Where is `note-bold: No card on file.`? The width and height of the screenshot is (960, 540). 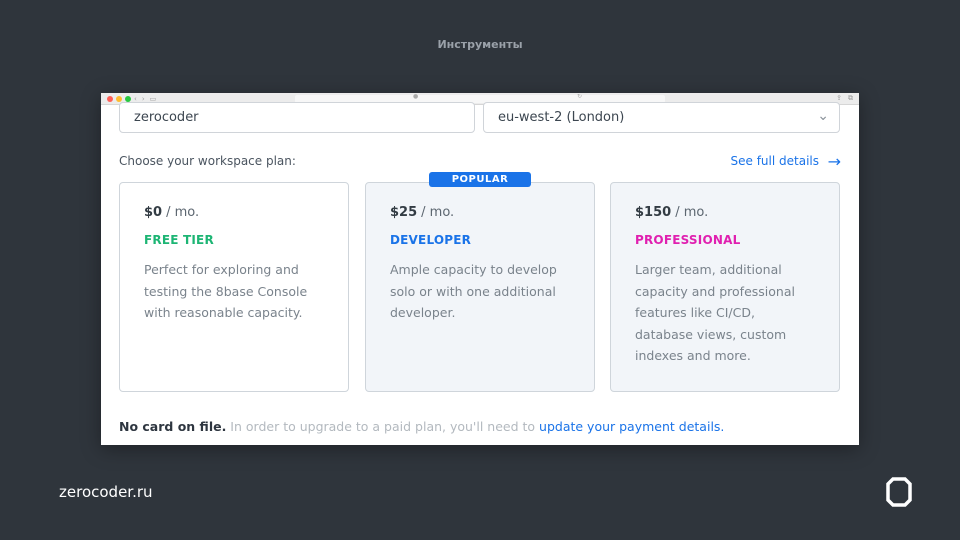 note-bold: No card on file. is located at coordinates (173, 426).